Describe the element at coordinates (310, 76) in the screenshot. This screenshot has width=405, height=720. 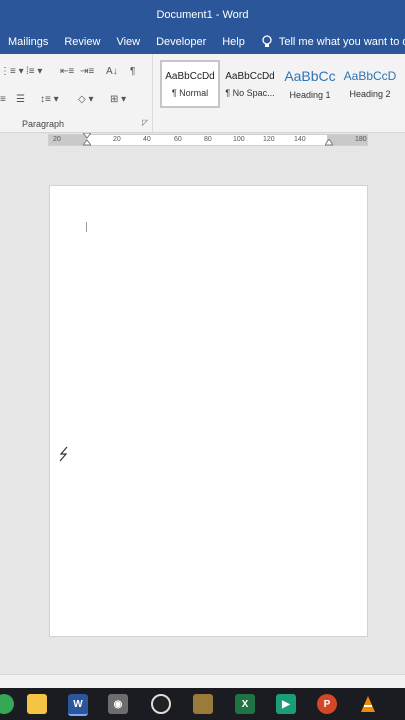
I see `style-preview: AaBbCc` at that location.